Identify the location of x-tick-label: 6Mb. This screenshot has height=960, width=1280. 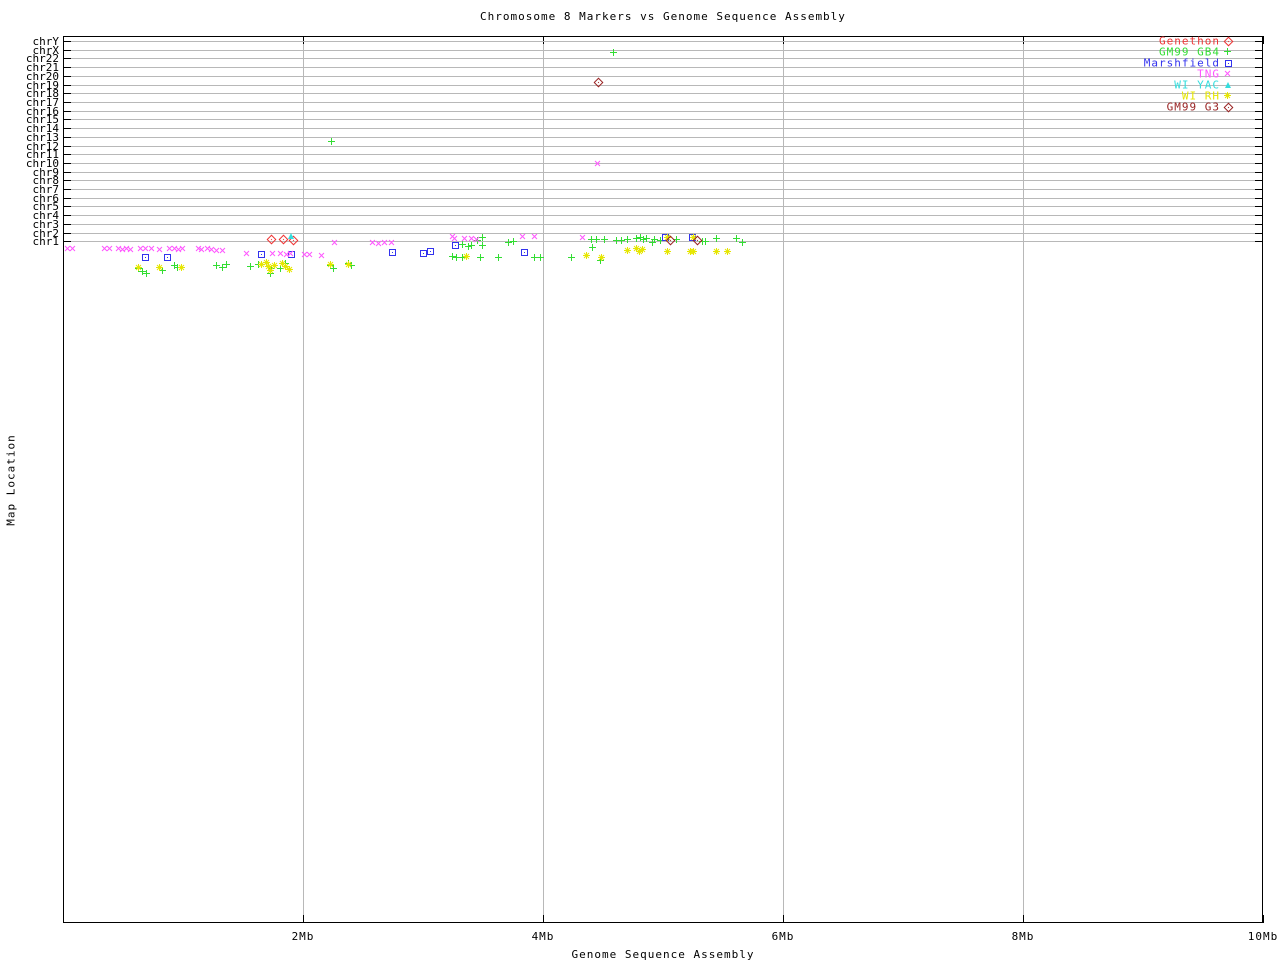
(783, 936).